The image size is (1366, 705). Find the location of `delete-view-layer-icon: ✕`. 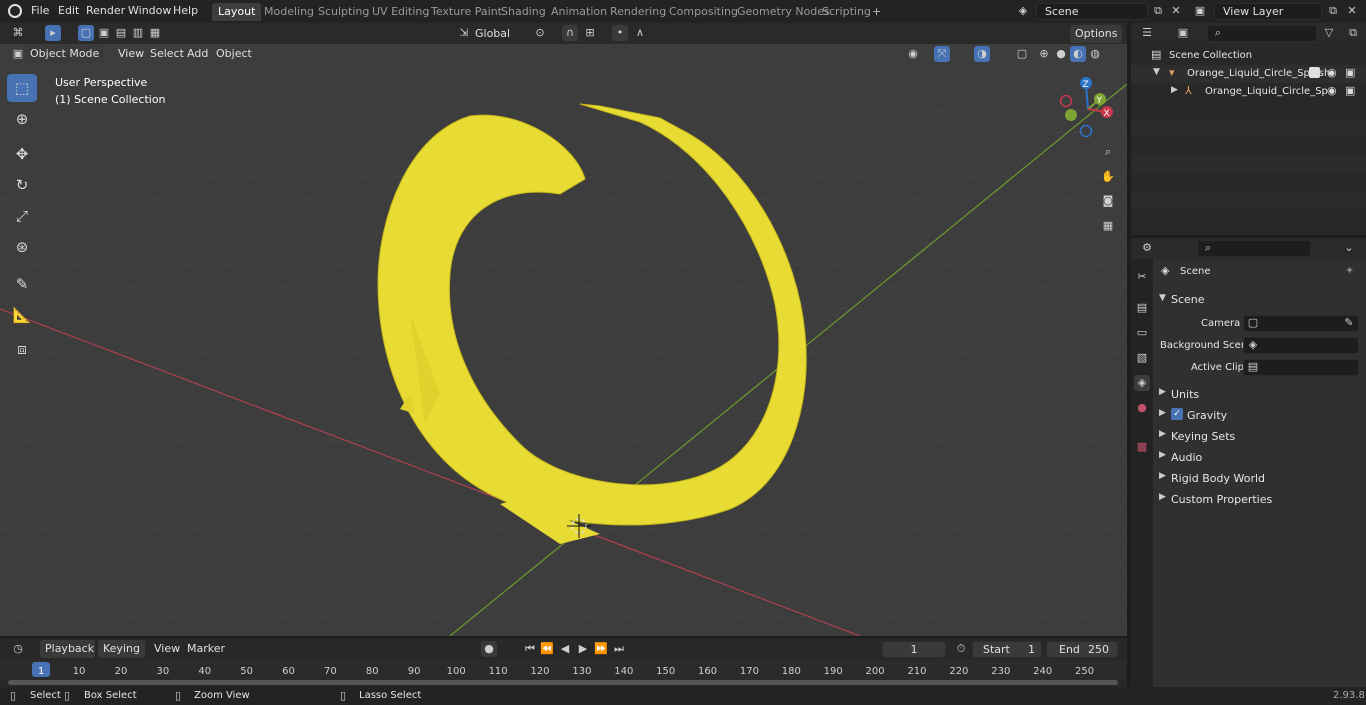

delete-view-layer-icon: ✕ is located at coordinates (1352, 11).